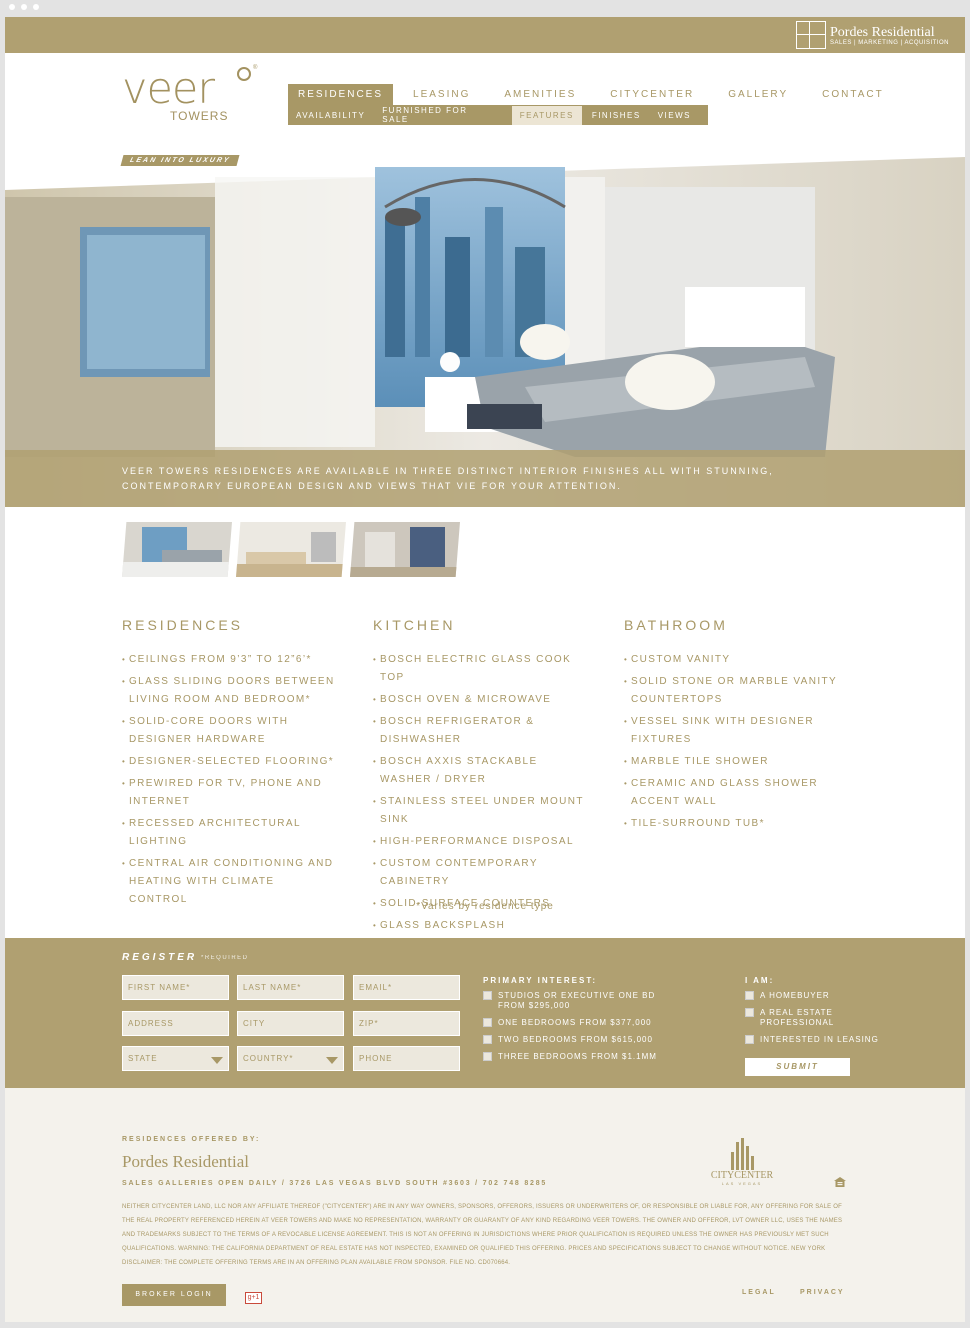 This screenshot has width=970, height=1328. I want to click on state-select: STATE, so click(175, 1058).